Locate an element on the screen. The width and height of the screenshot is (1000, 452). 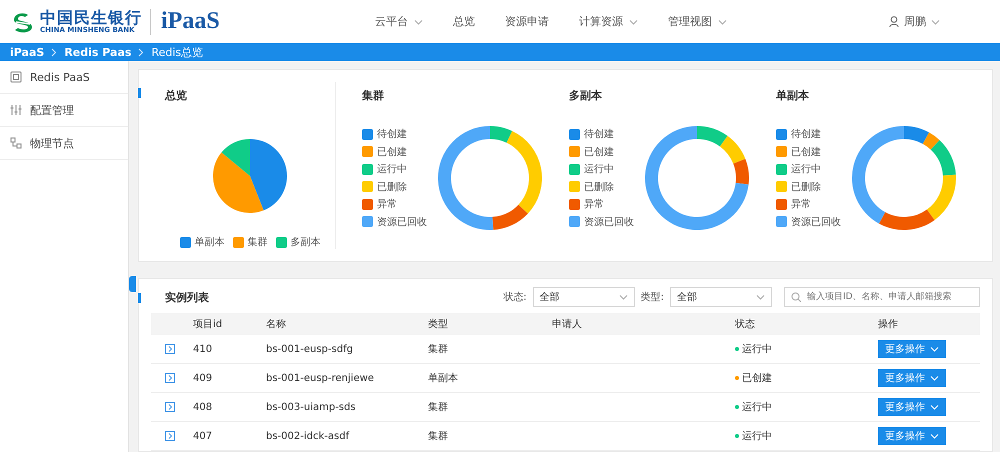
section-title: 实例列表 is located at coordinates (187, 297).